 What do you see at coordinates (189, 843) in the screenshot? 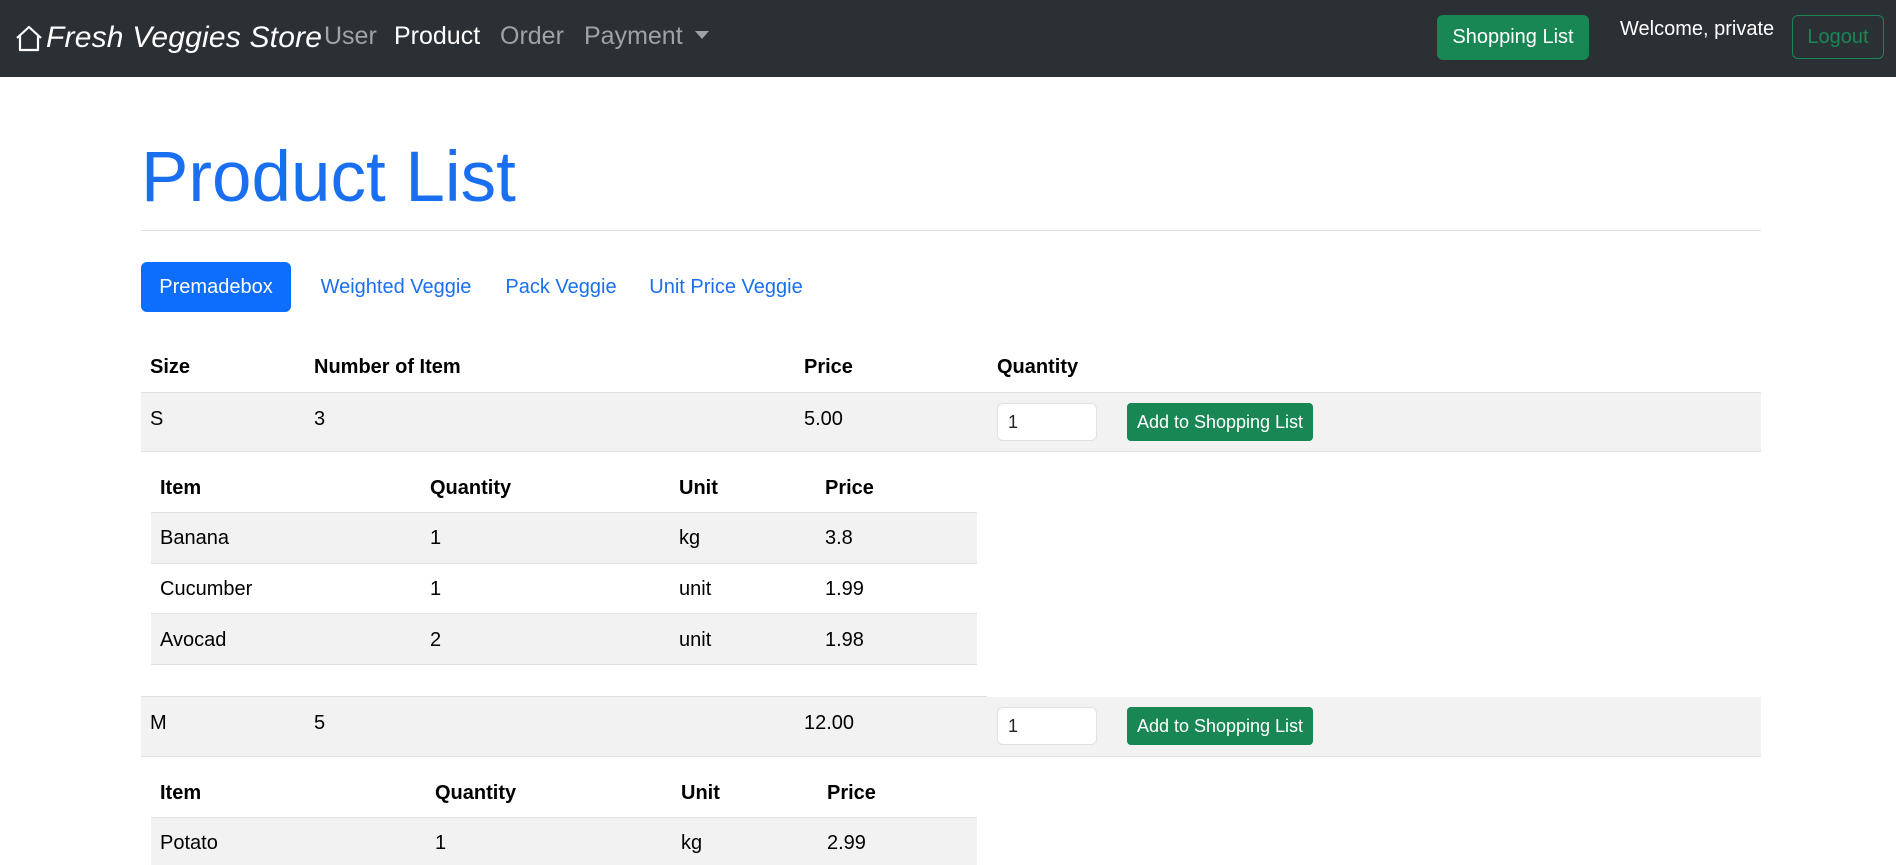
I see `item-name: Potato` at bounding box center [189, 843].